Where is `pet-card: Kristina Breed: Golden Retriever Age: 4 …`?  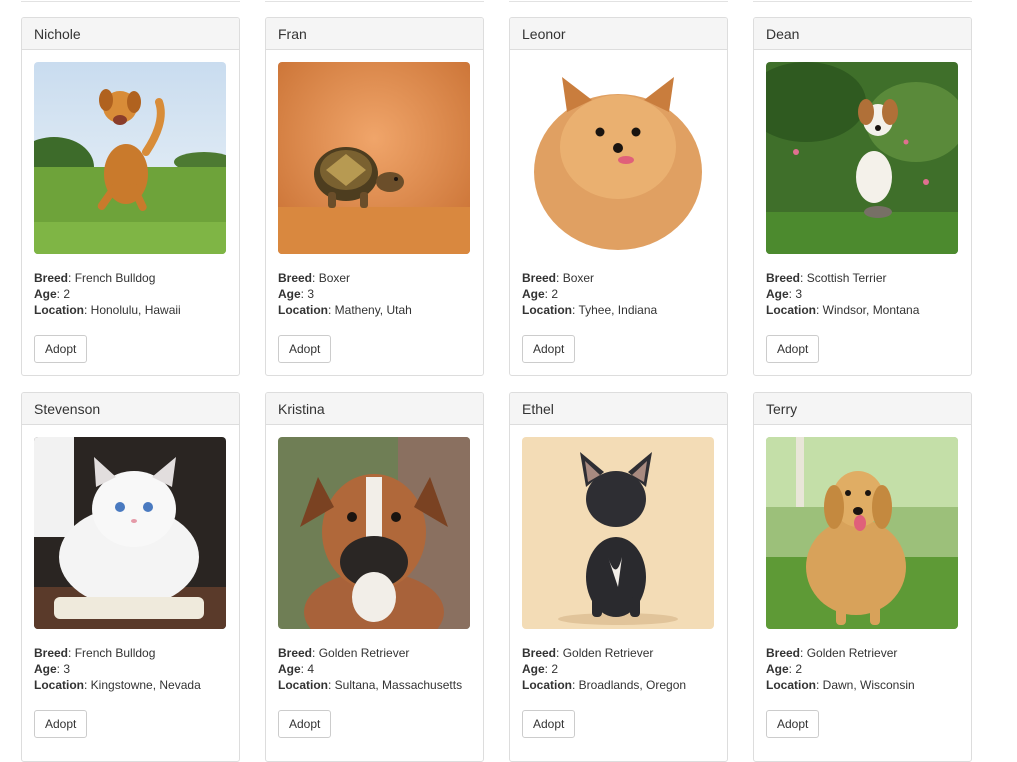
pet-card: Kristina Breed: Golden Retriever Age: 4 … is located at coordinates (374, 577).